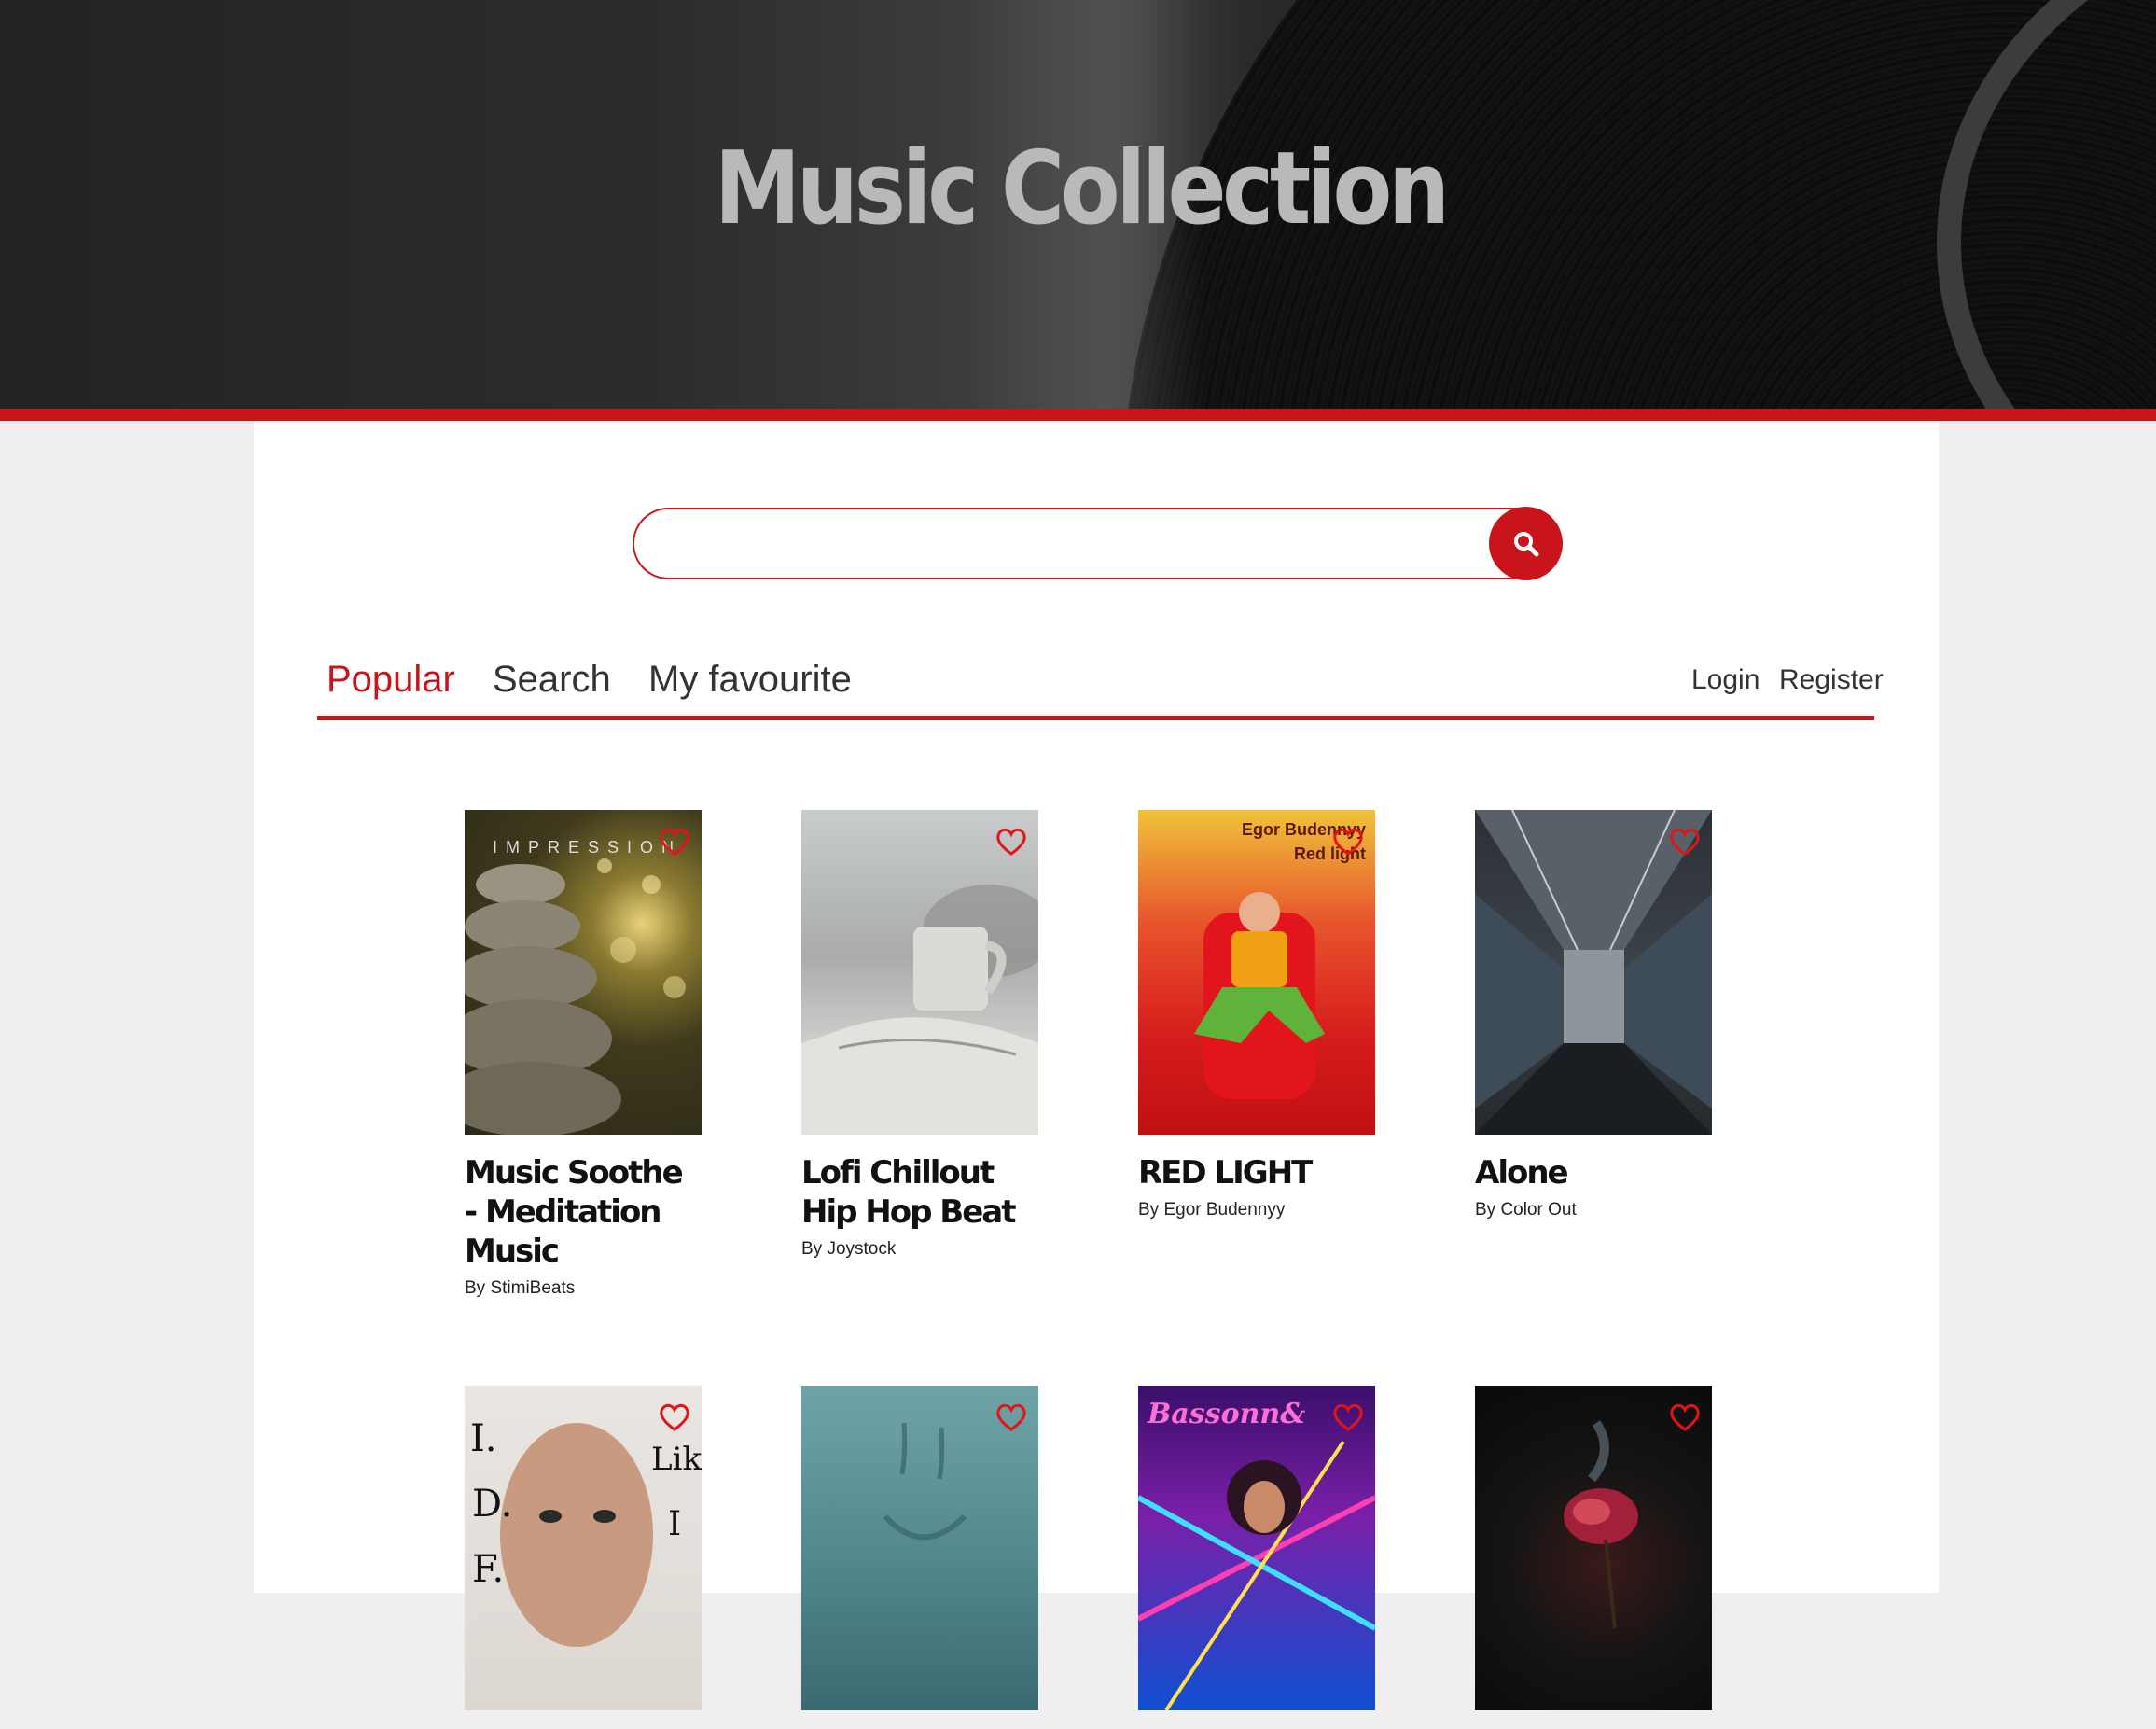  What do you see at coordinates (1256, 973) in the screenshot?
I see `album-cover: Egor Budennyy Red light` at bounding box center [1256, 973].